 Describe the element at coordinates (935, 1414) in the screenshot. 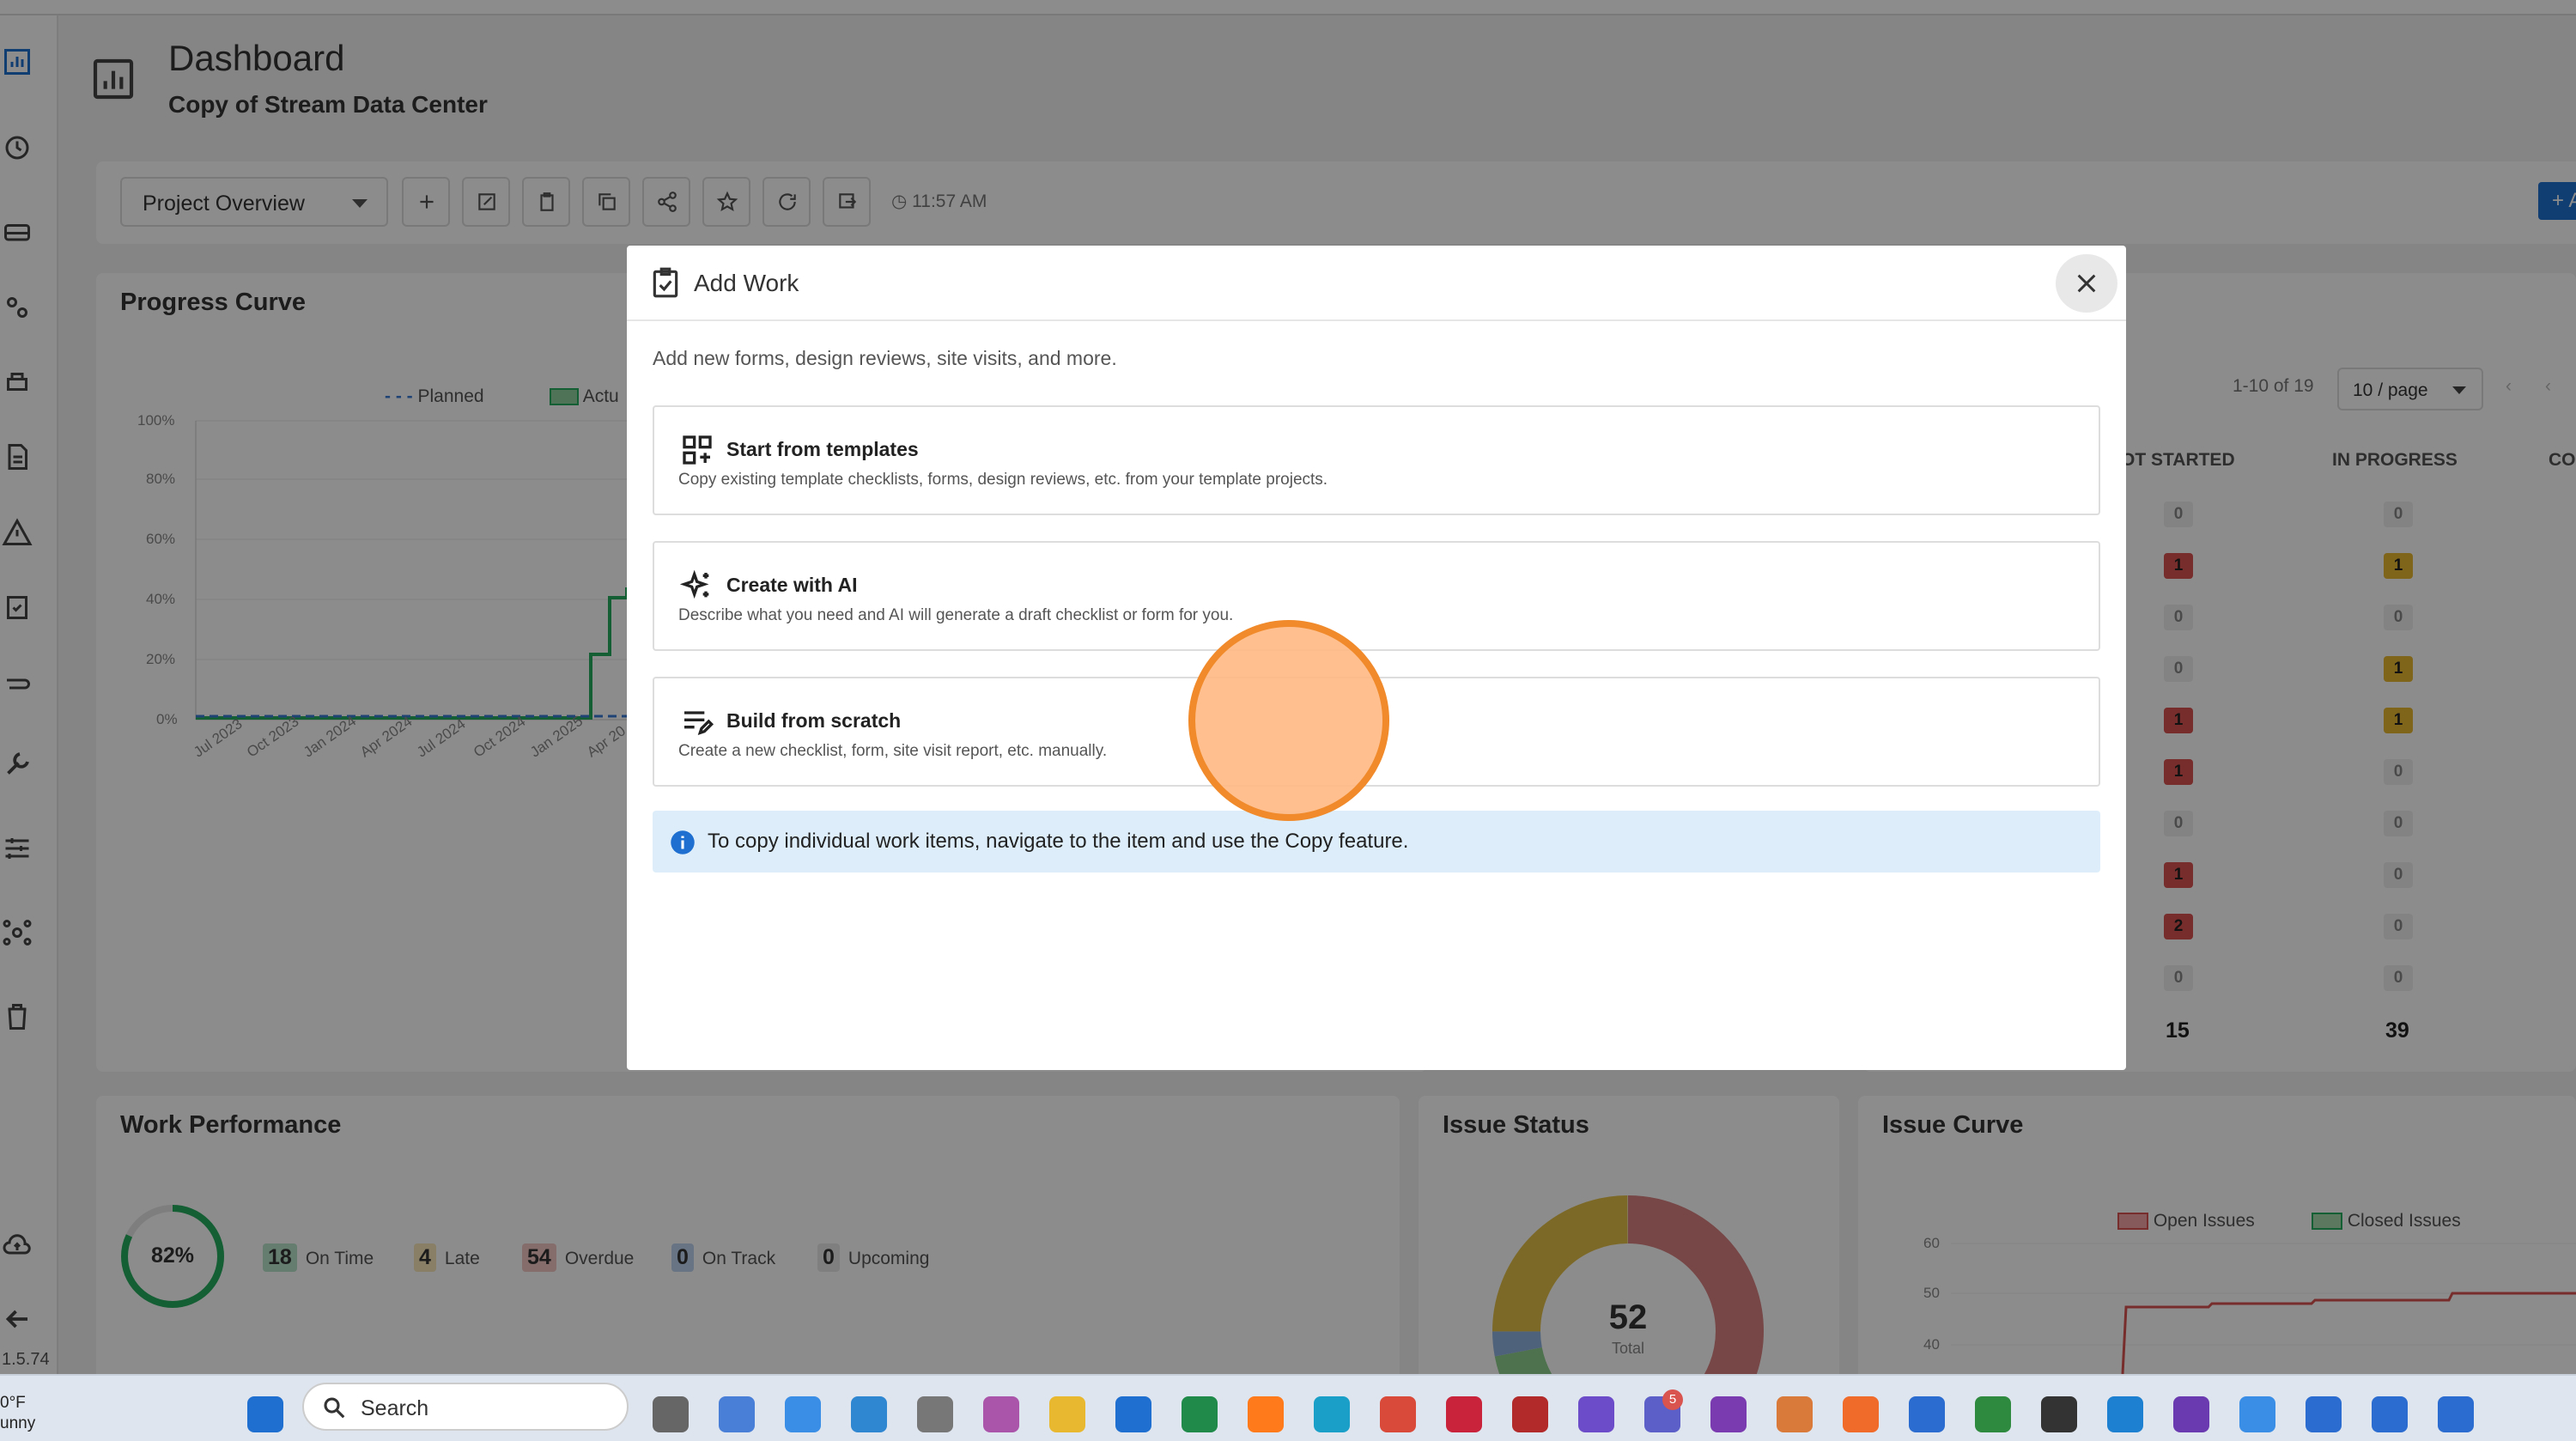

I see `calculator-icon` at that location.